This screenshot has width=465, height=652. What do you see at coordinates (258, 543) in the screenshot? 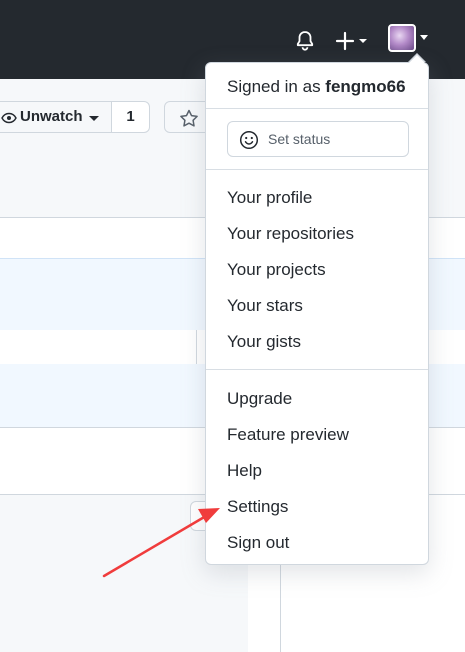
I see `menu-item-sign-out: Sign out` at bounding box center [258, 543].